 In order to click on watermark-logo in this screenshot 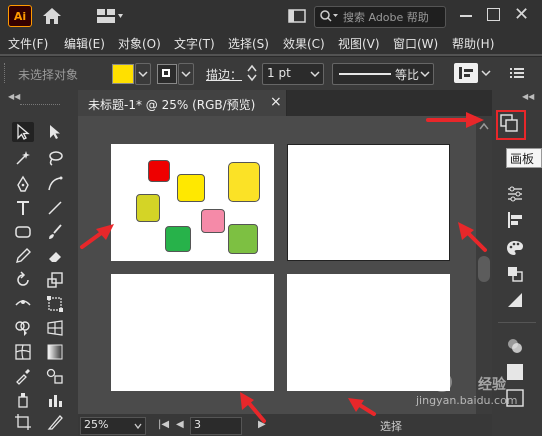, I will do `click(442, 382)`.